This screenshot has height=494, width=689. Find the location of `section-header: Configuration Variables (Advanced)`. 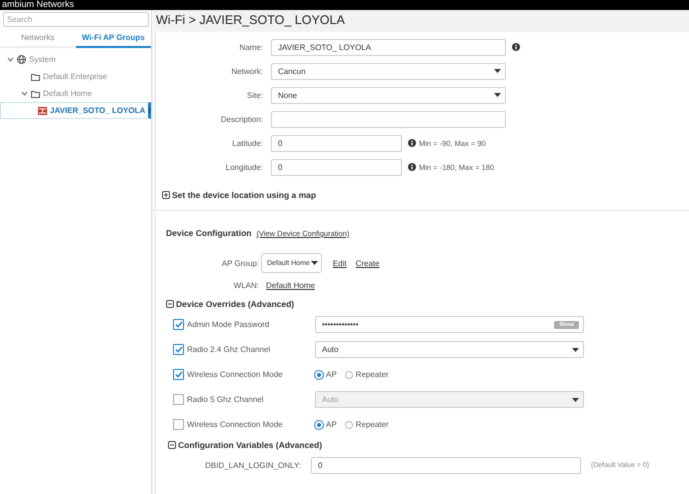

section-header: Configuration Variables (Advanced) is located at coordinates (425, 445).